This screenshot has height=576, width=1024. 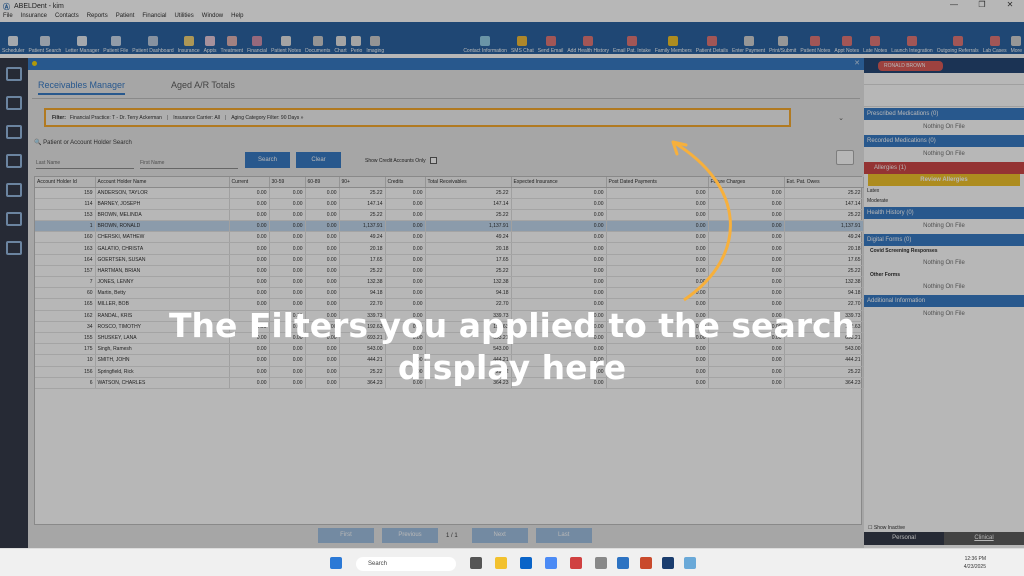 I want to click on notifications-app-icon, so click(x=576, y=563).